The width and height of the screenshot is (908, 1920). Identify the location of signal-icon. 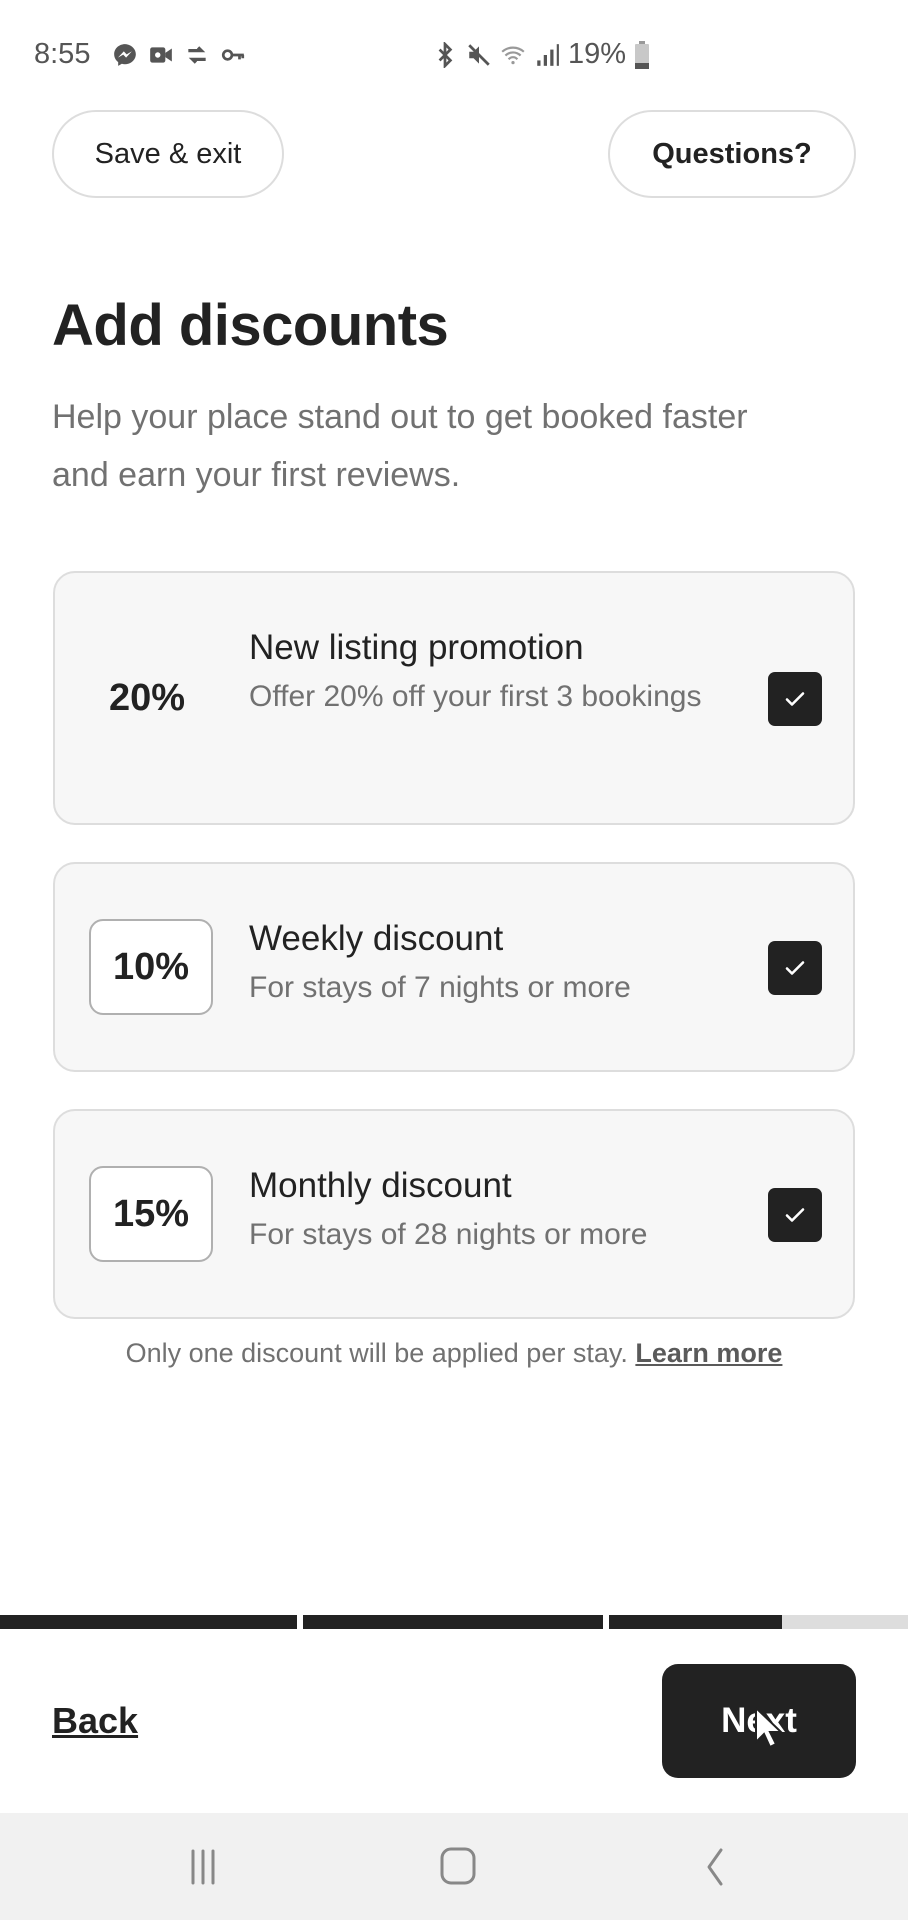
(548, 54).